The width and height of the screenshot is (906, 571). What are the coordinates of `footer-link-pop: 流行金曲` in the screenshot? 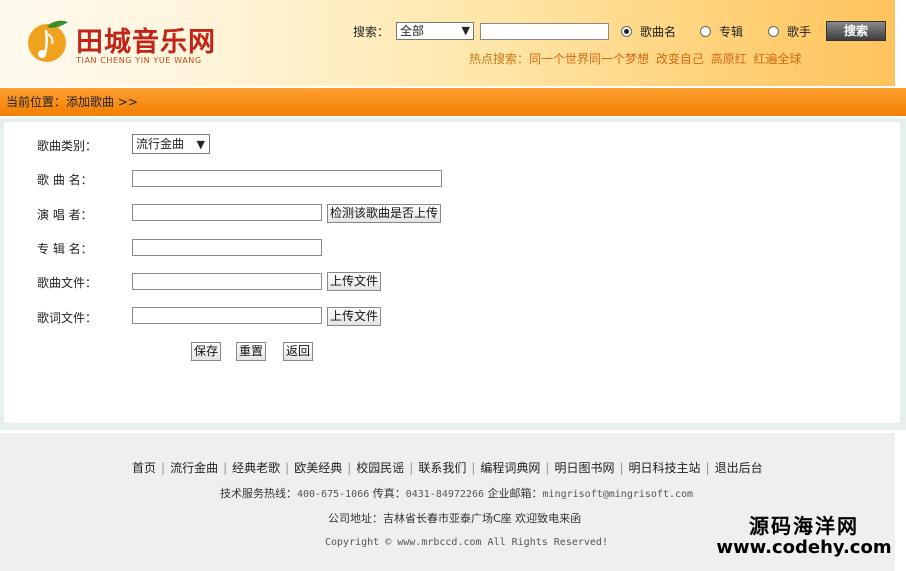 It's located at (194, 468).